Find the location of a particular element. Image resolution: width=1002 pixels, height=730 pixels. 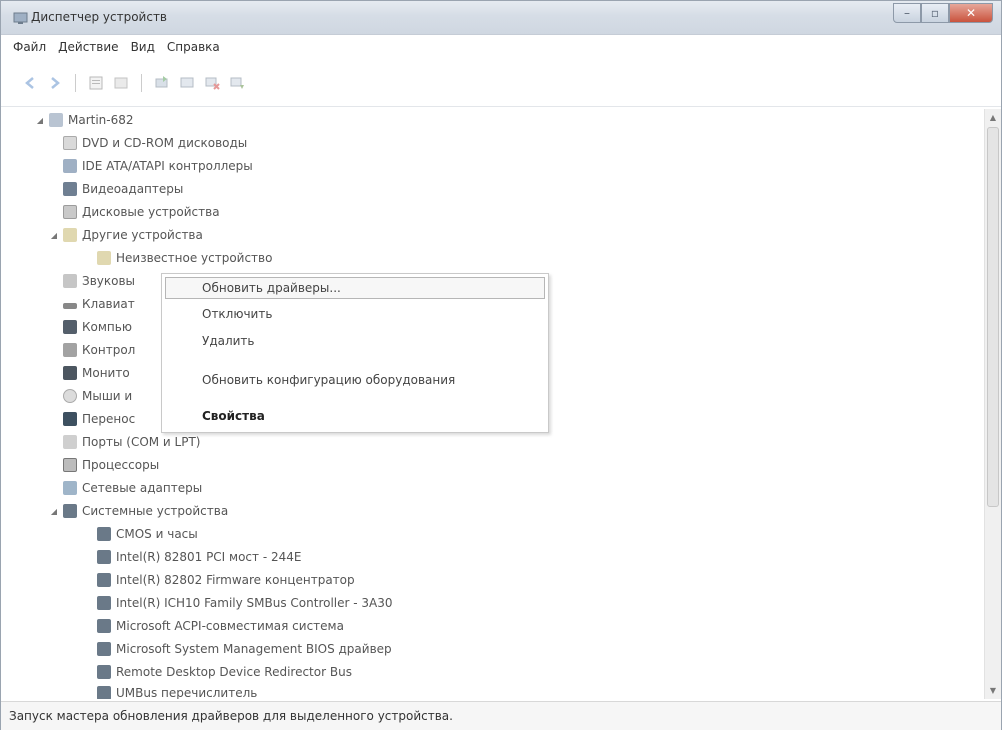

update-driver-icon is located at coordinates (162, 83).